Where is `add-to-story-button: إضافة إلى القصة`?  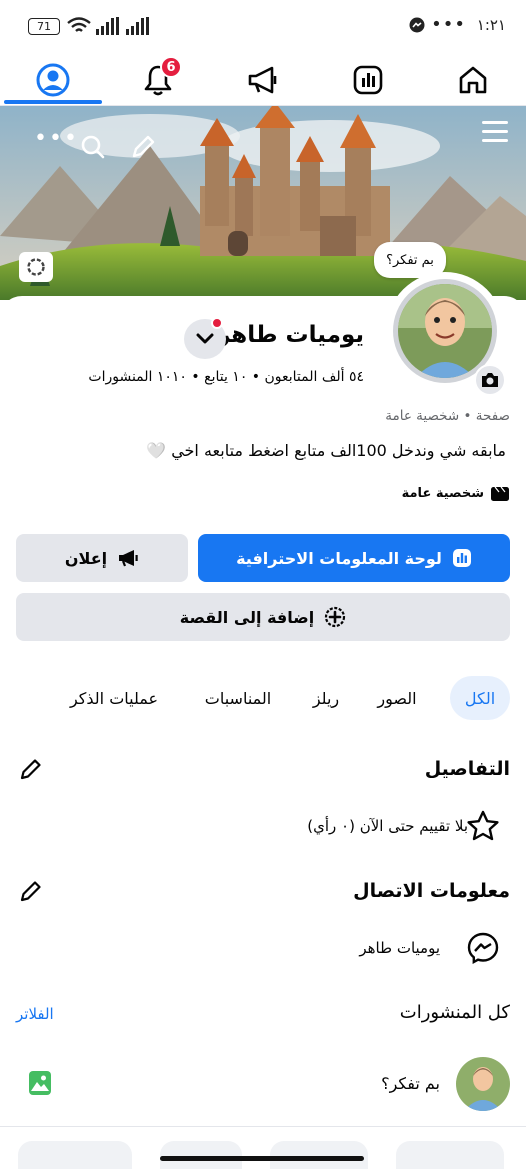 add-to-story-button: إضافة إلى القصة is located at coordinates (263, 617).